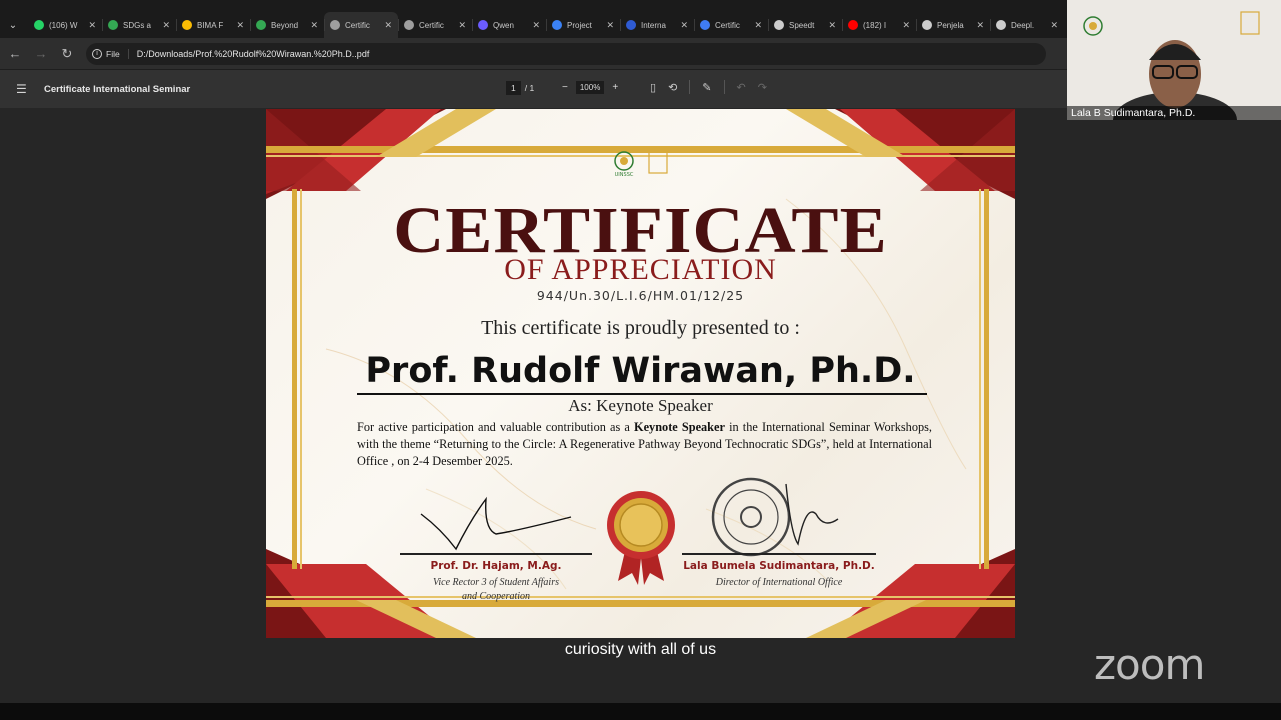  What do you see at coordinates (779, 582) in the screenshot?
I see `signer-2-role: Director of International Office` at bounding box center [779, 582].